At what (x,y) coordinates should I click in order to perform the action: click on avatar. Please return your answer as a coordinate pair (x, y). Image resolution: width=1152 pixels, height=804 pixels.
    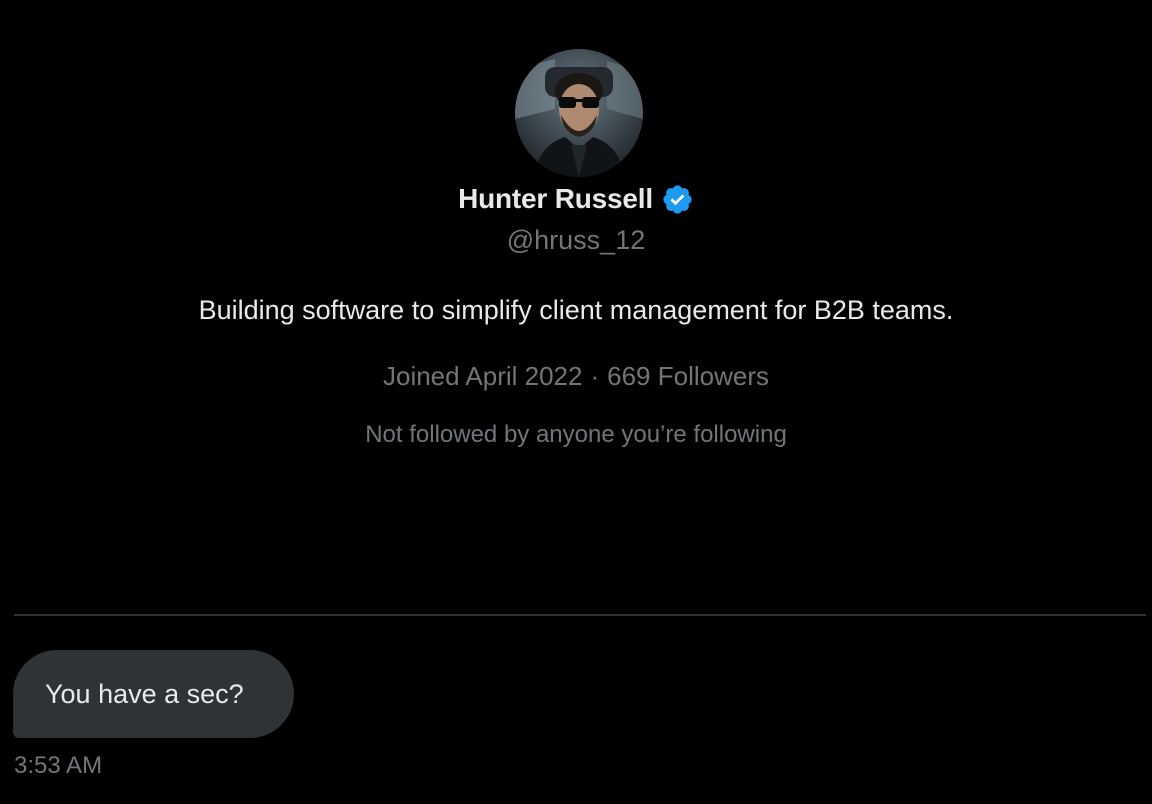
    Looking at the image, I should click on (579, 113).